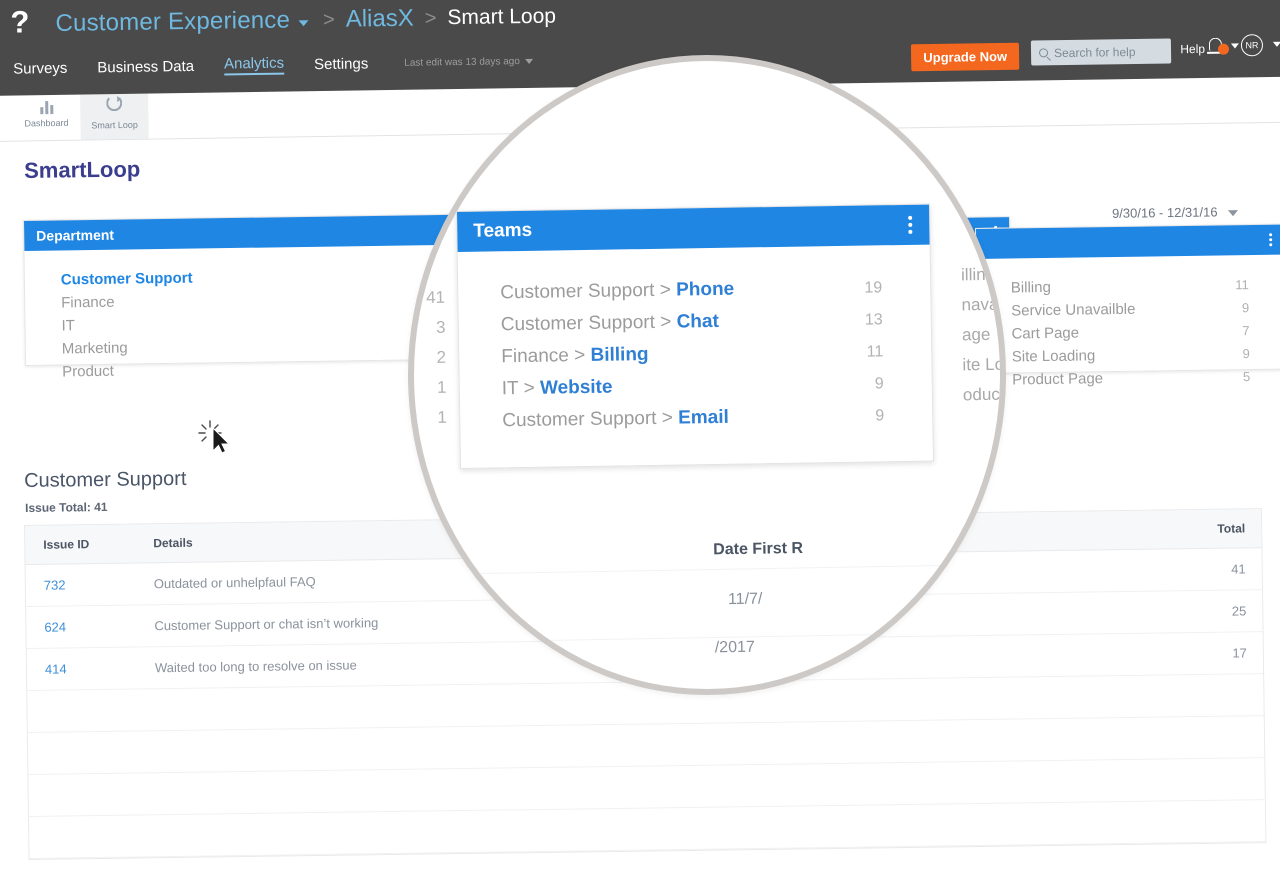  I want to click on nav-item-settings: Settings, so click(341, 64).